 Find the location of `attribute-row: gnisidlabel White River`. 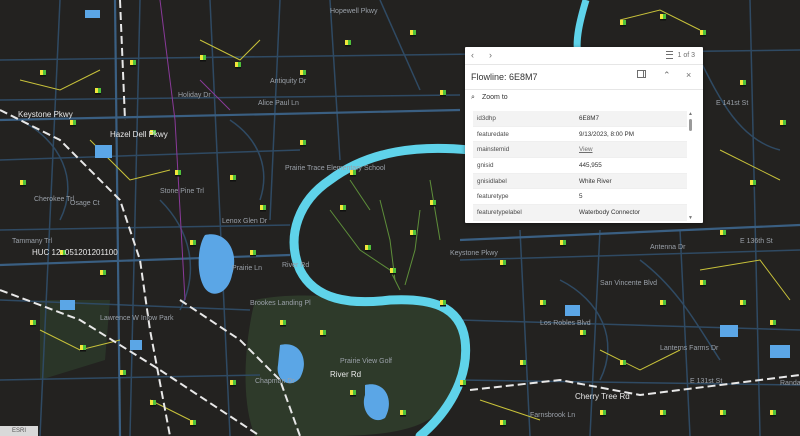

attribute-row: gnisidlabel White River is located at coordinates (580, 181).